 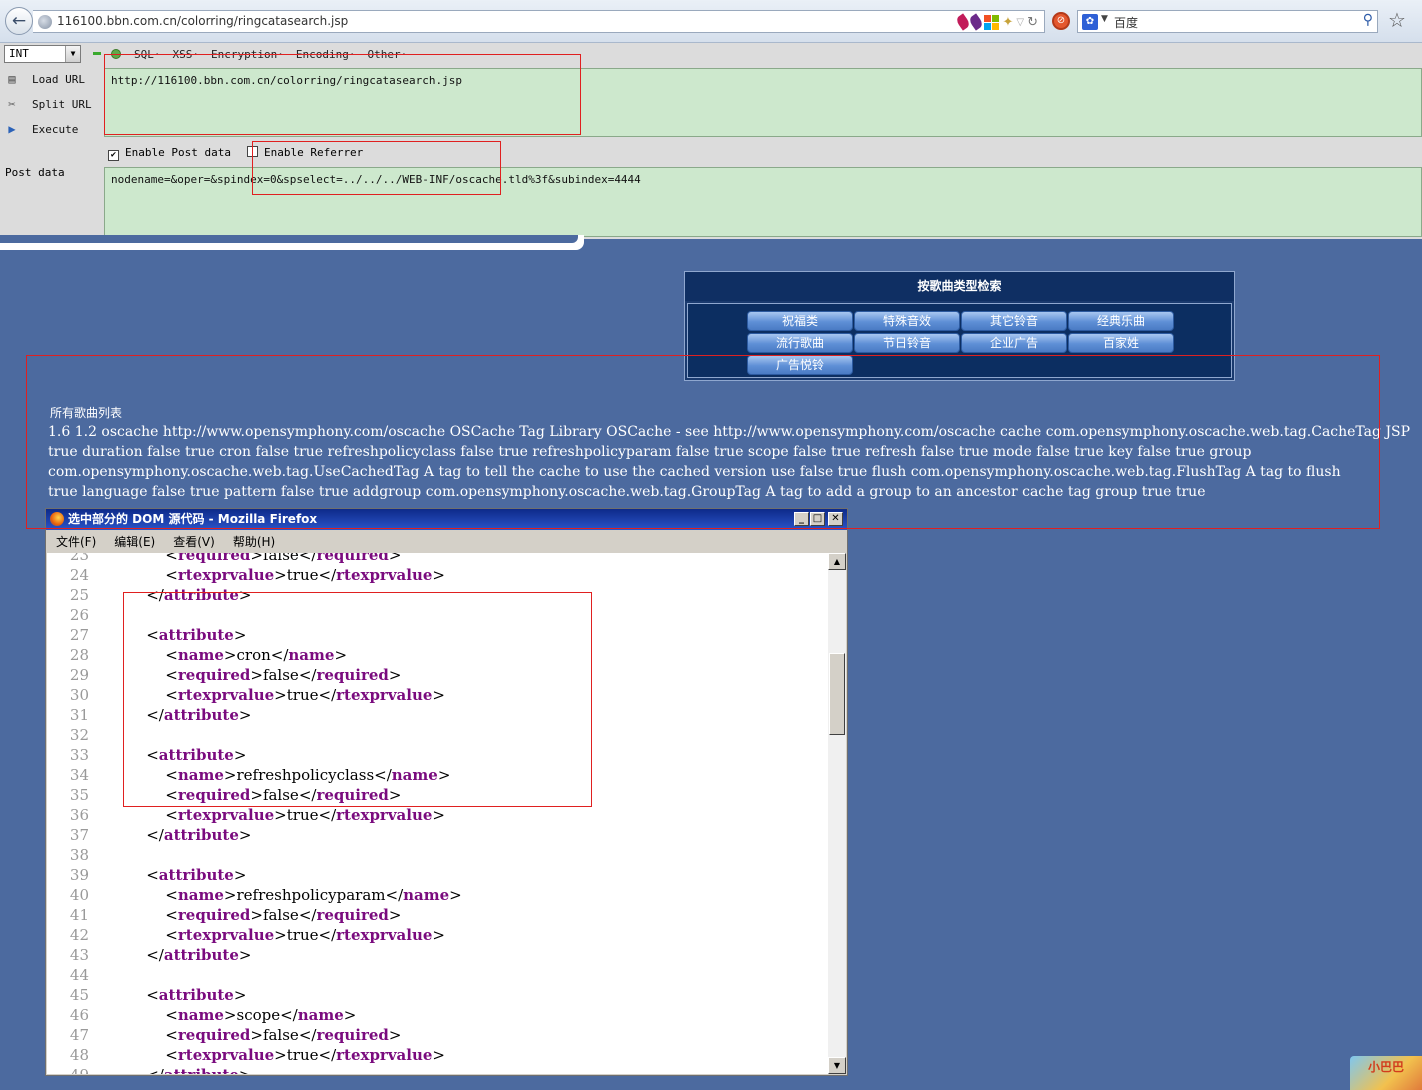 What do you see at coordinates (1014, 343) in the screenshot?
I see `category-button: 企业广告` at bounding box center [1014, 343].